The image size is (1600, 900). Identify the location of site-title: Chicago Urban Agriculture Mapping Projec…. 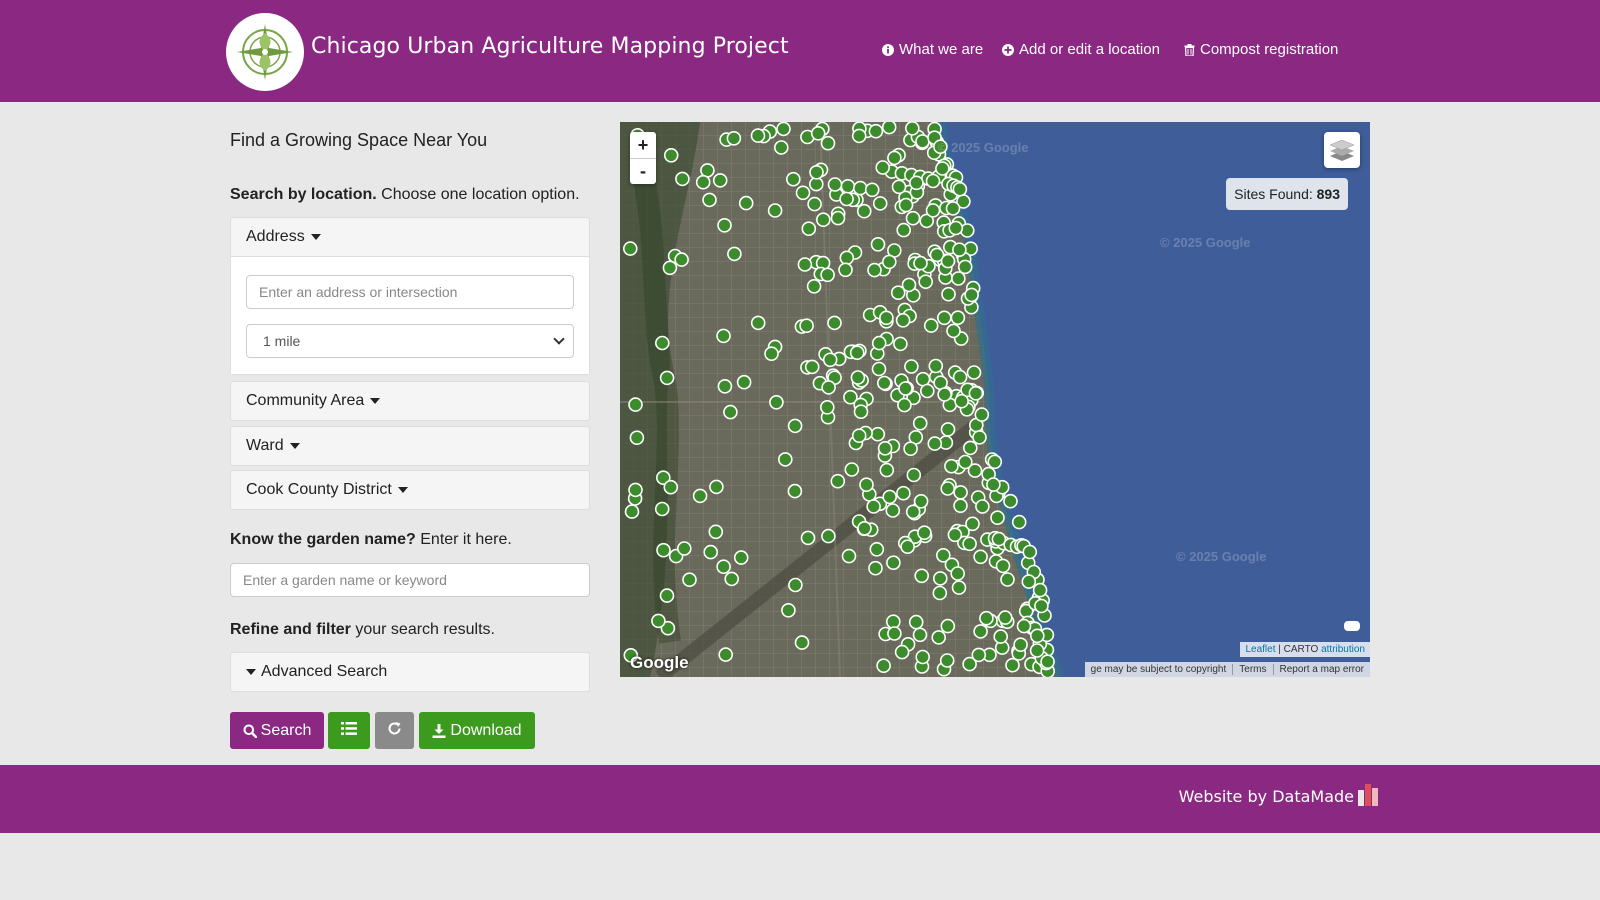
(550, 46).